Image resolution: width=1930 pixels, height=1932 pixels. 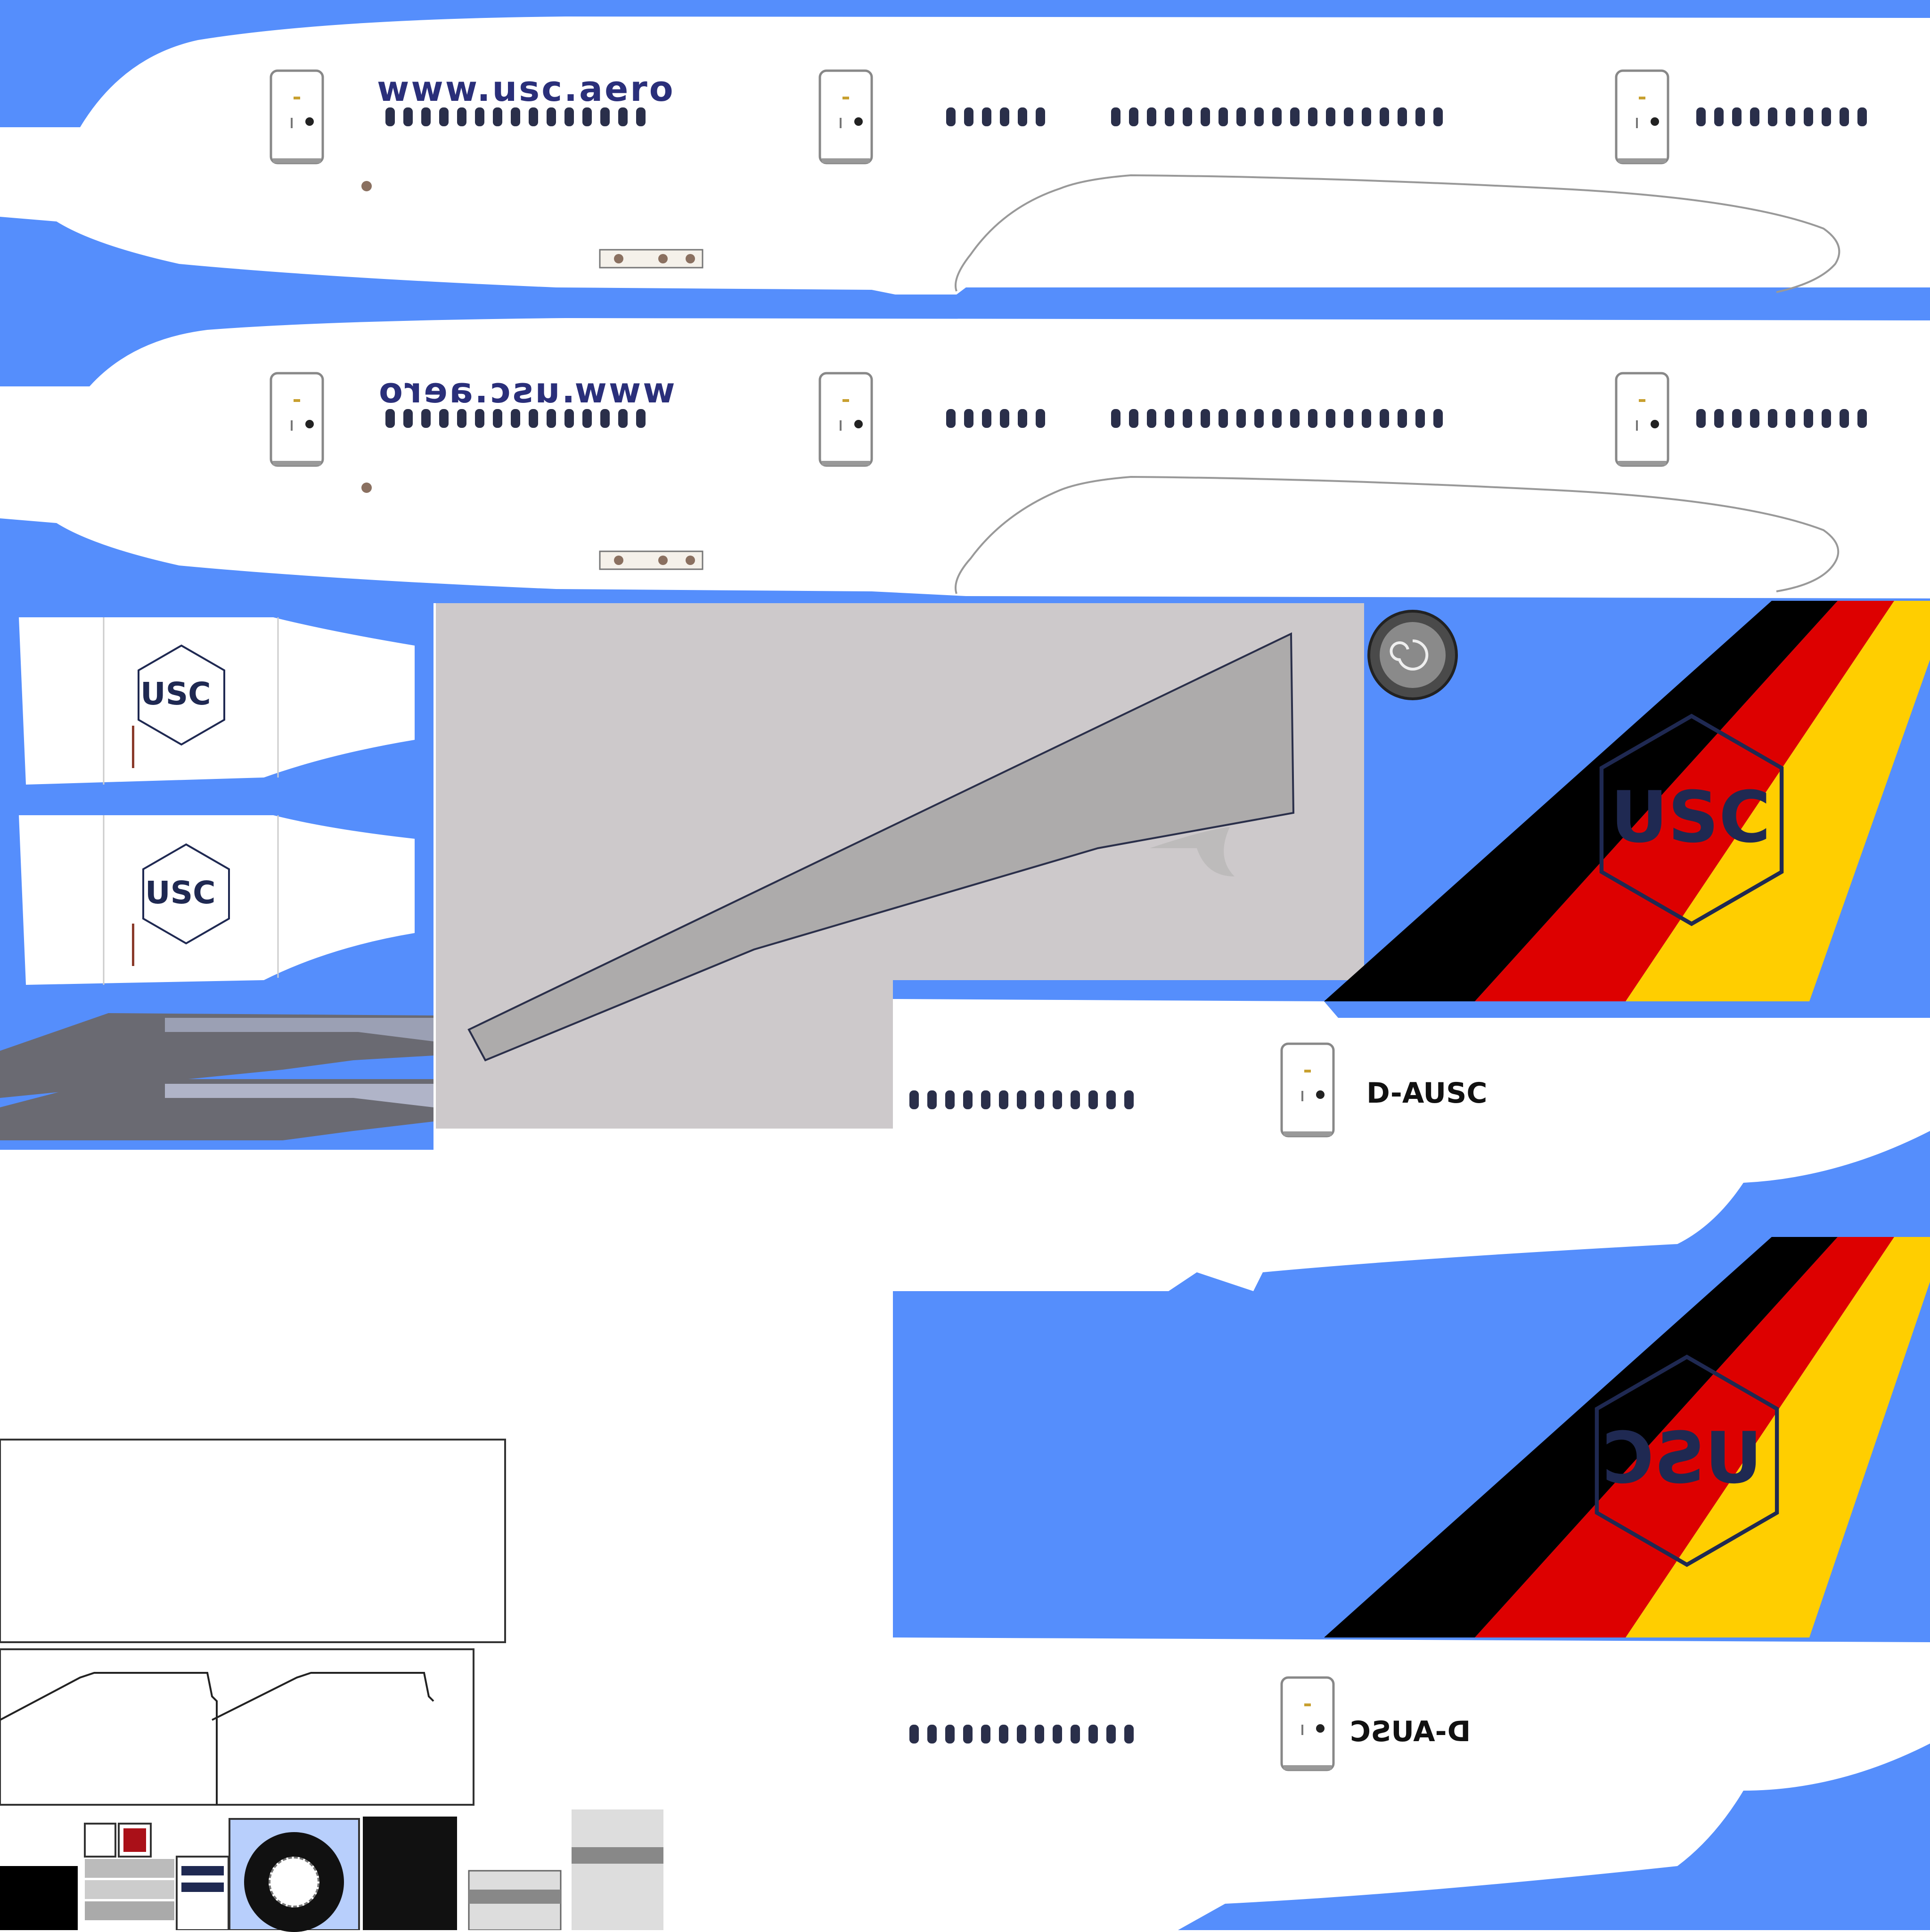 I want to click on registration-lower: D-AUSC, so click(x=1410, y=1731).